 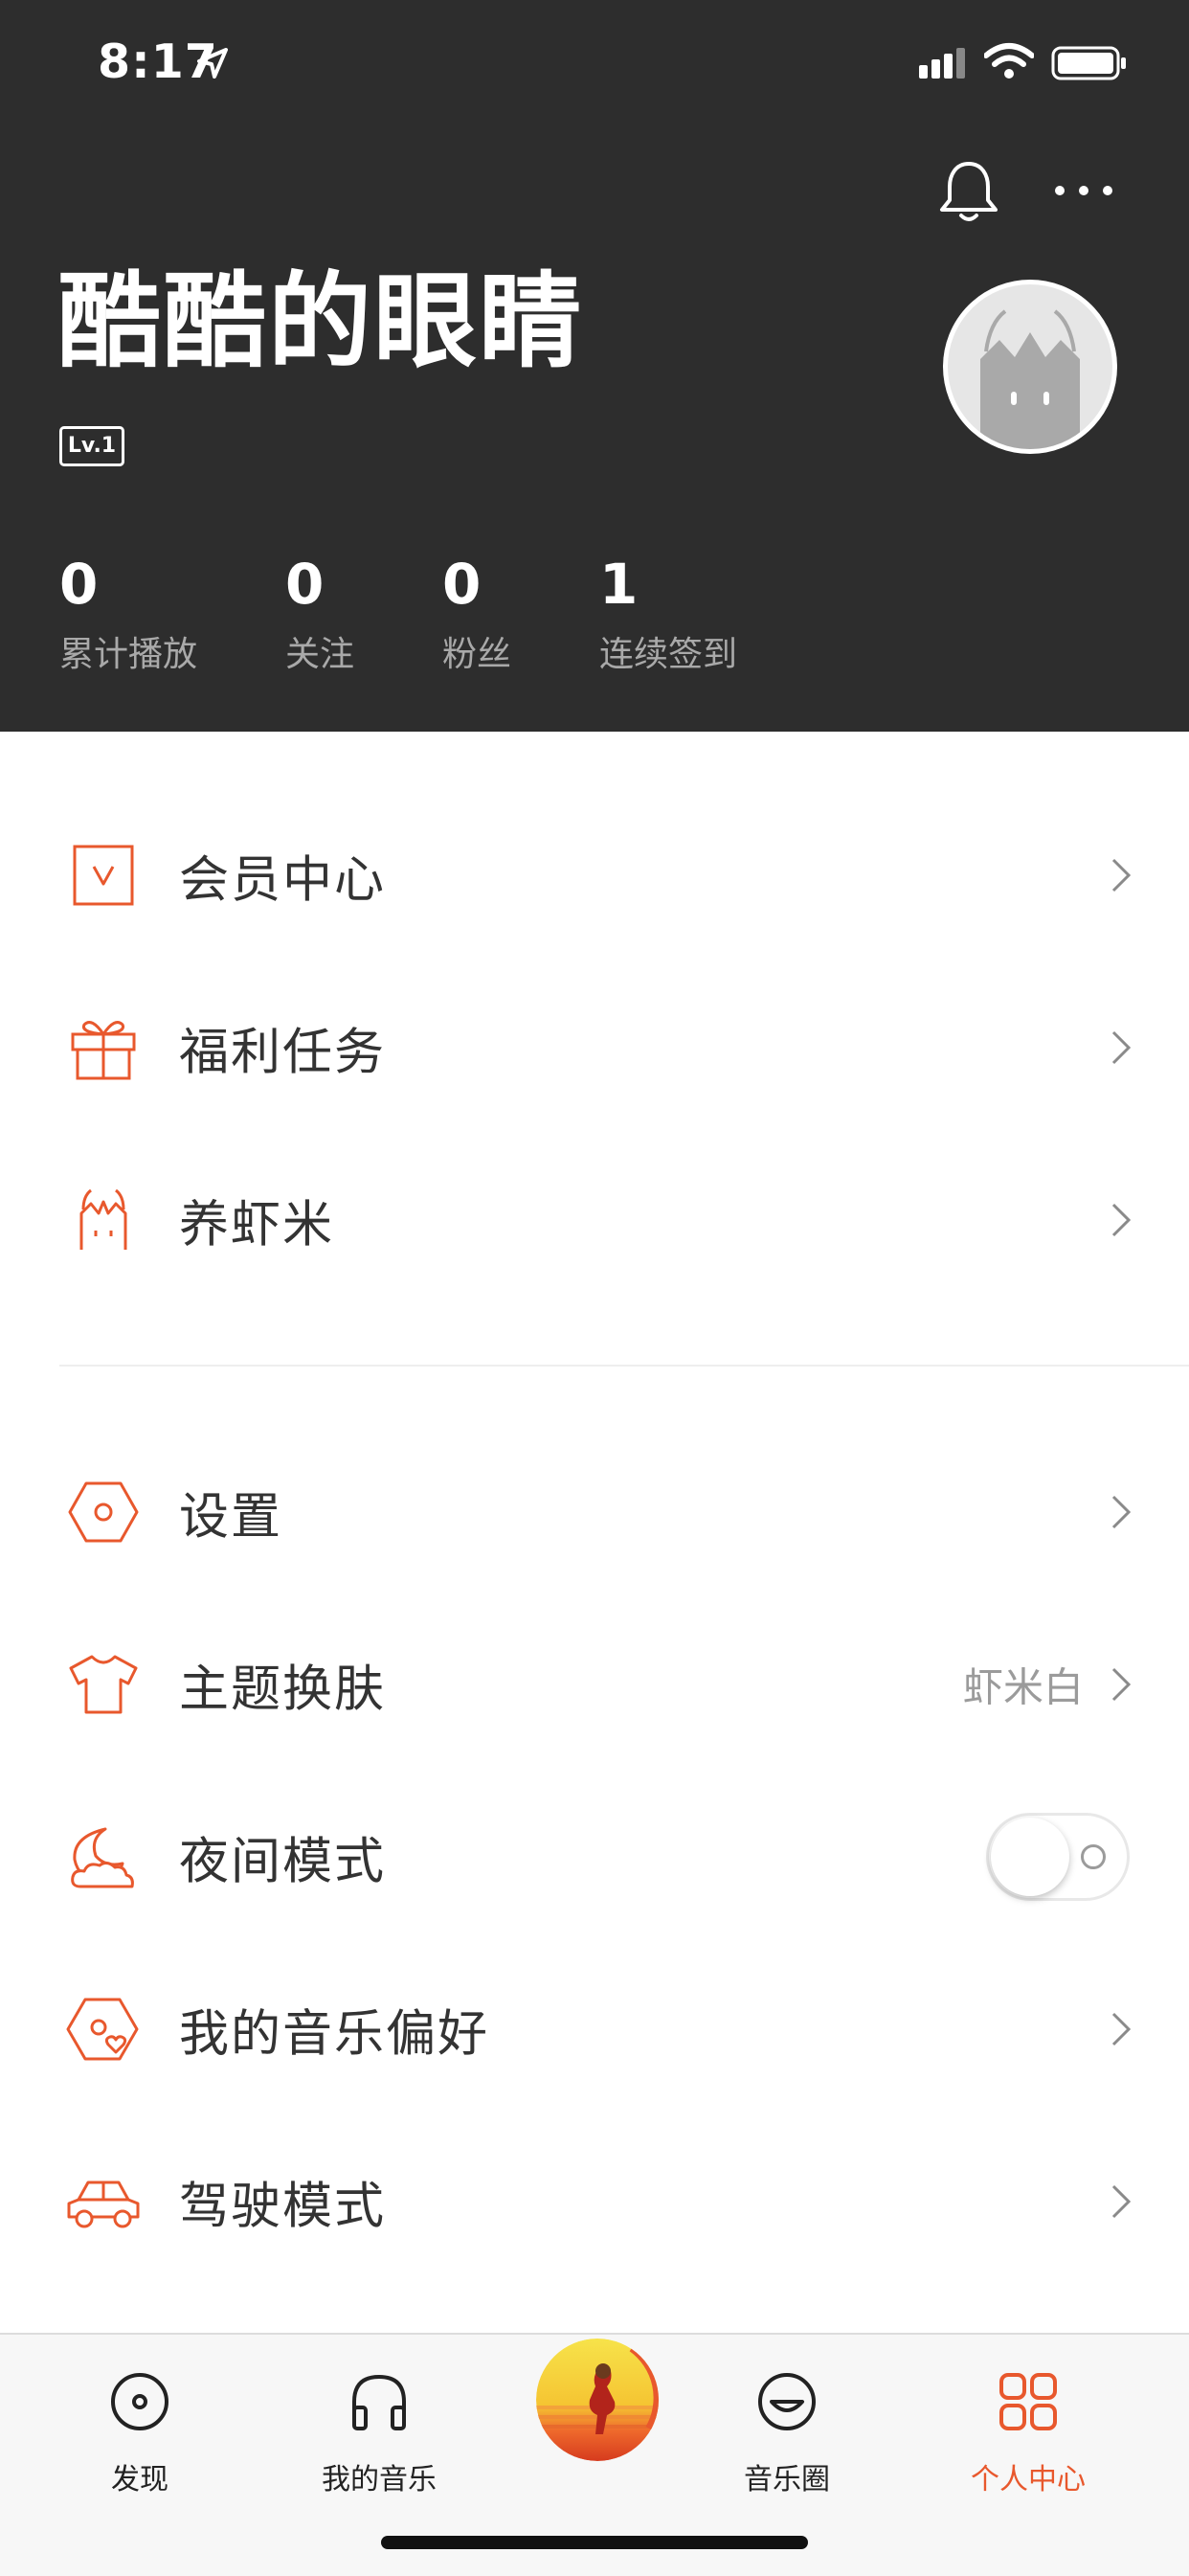 I want to click on tab-discover: 发现, so click(x=140, y=2425).